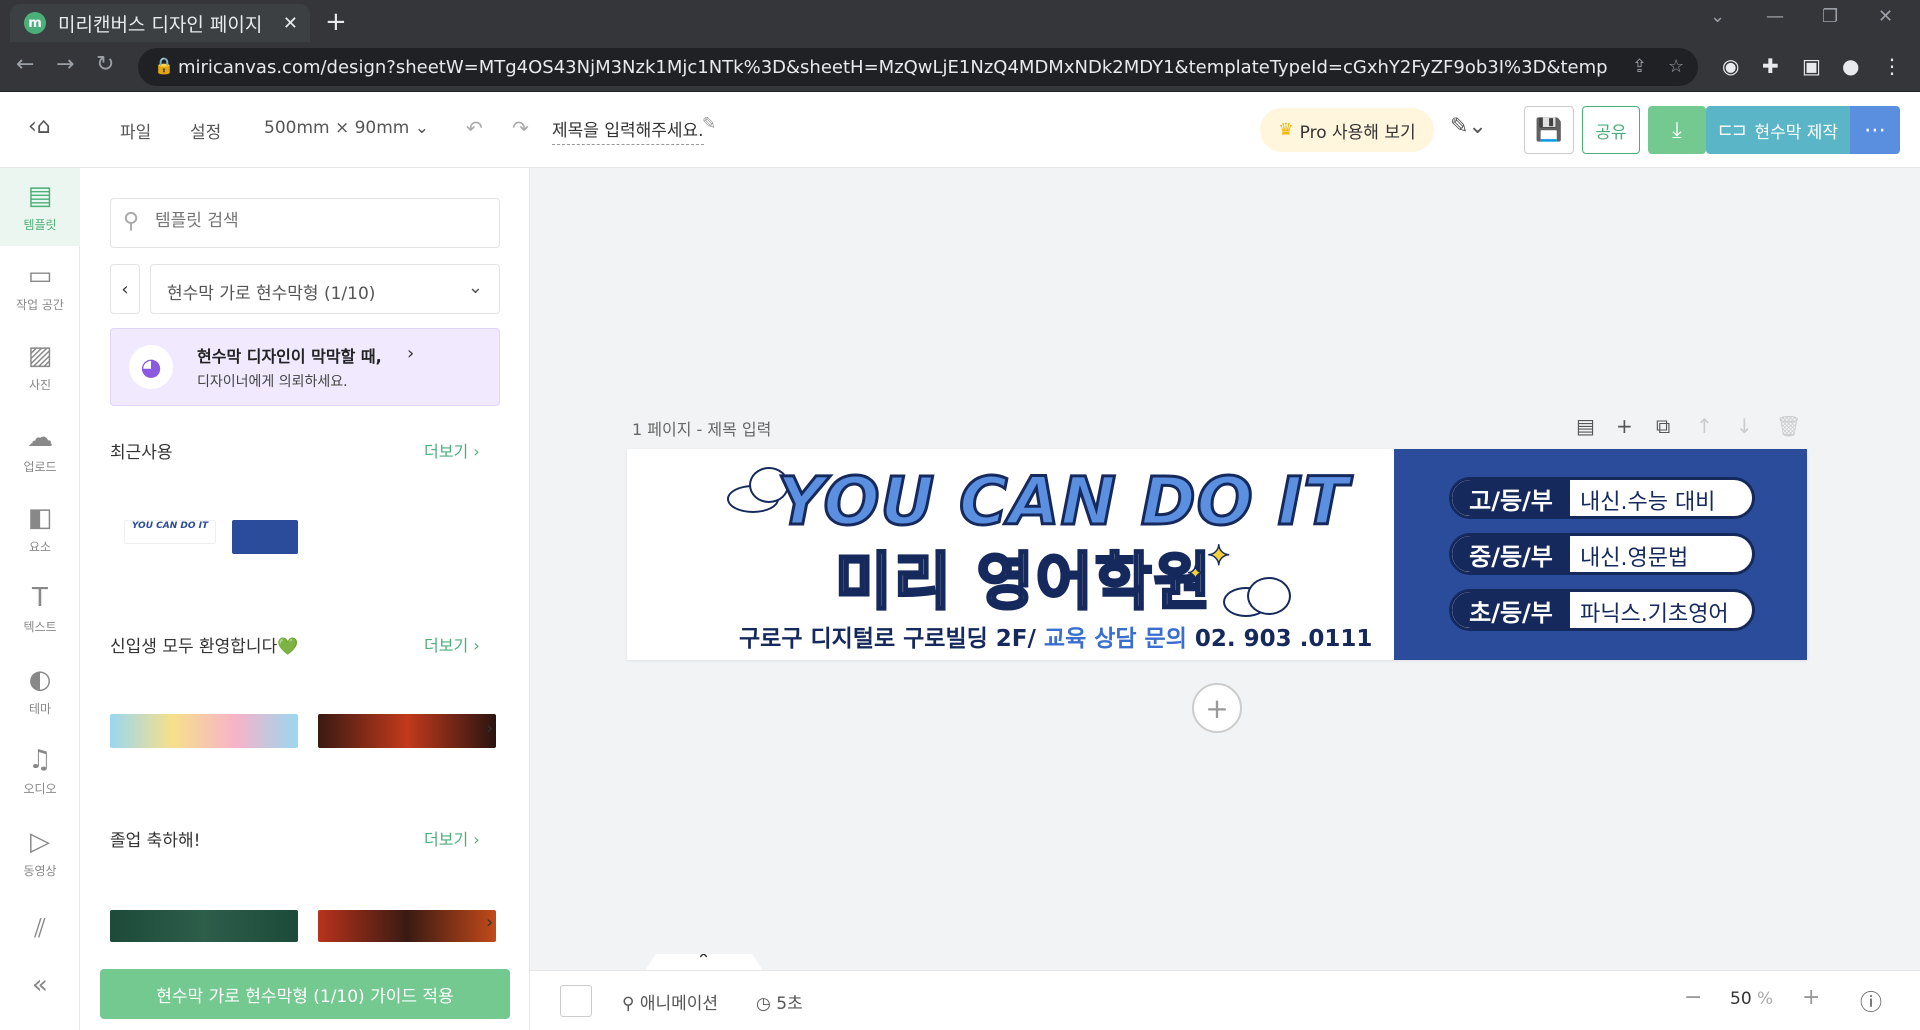 This screenshot has width=1920, height=1030. I want to click on sidebar-label: 텍스트, so click(40, 626).